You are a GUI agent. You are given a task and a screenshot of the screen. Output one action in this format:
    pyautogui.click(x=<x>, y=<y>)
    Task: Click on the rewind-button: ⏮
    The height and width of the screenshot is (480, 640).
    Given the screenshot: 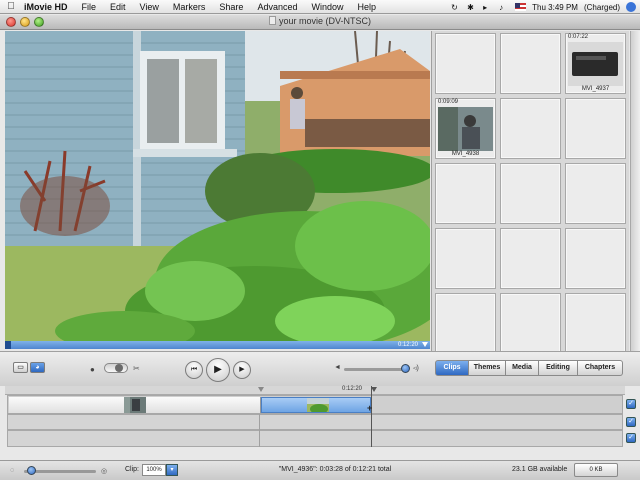 What is the action you would take?
    pyautogui.click(x=194, y=370)
    